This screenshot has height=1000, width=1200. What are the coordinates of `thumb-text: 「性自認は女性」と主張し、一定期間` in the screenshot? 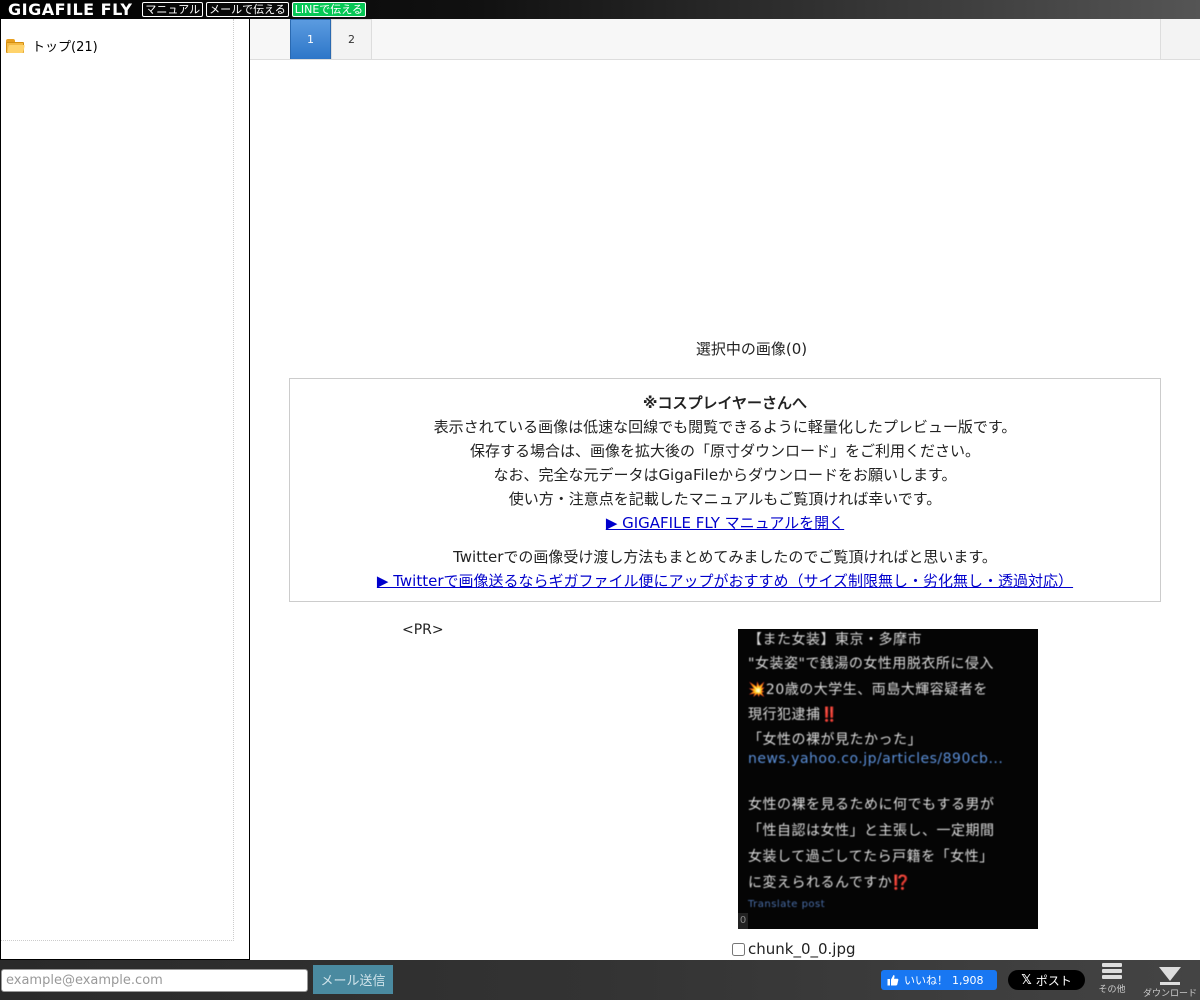 It's located at (871, 831).